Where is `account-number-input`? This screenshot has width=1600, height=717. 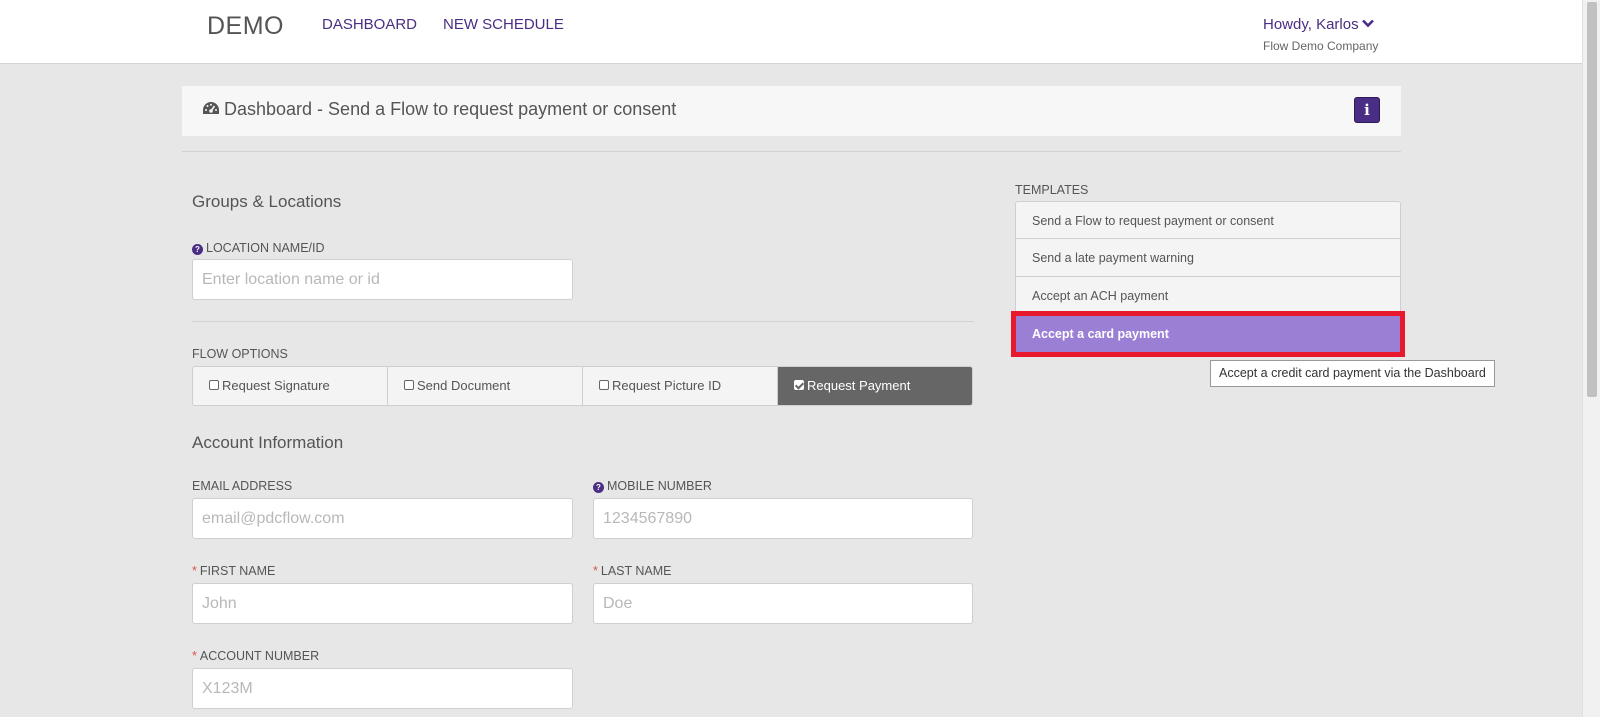 account-number-input is located at coordinates (382, 688).